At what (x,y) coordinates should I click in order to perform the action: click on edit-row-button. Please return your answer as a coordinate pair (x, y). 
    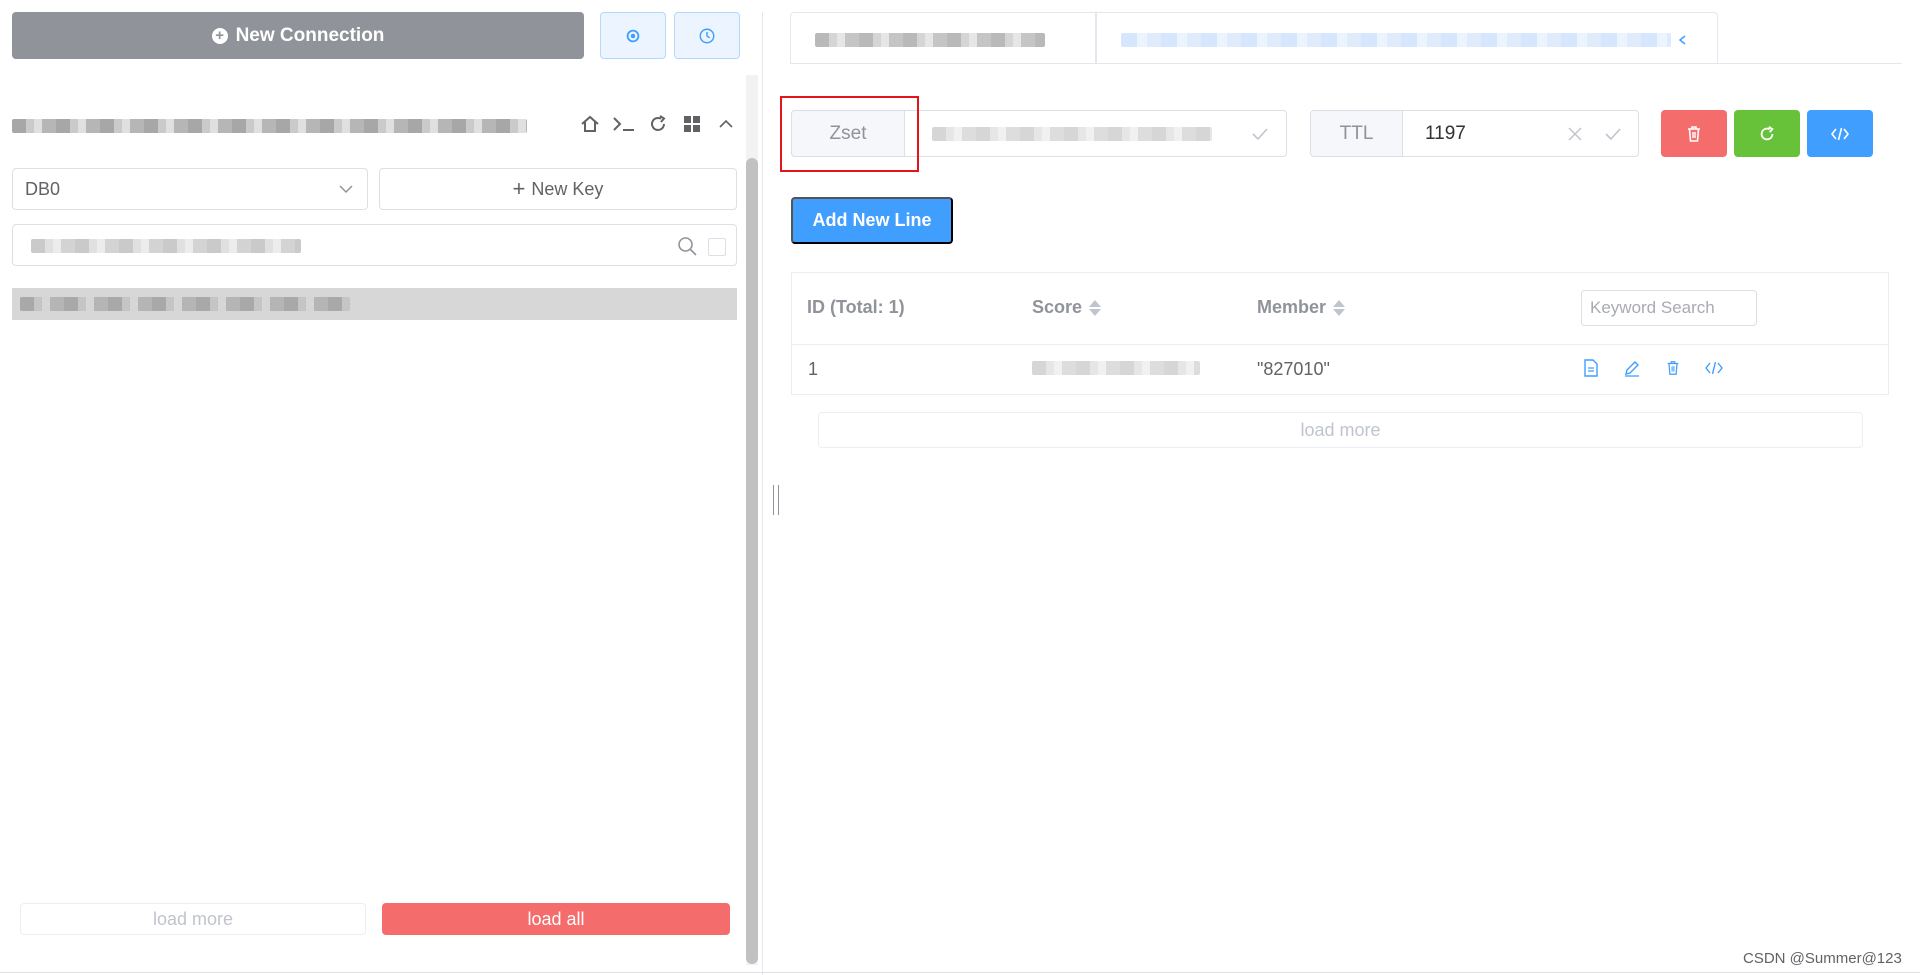
    Looking at the image, I should click on (1632, 368).